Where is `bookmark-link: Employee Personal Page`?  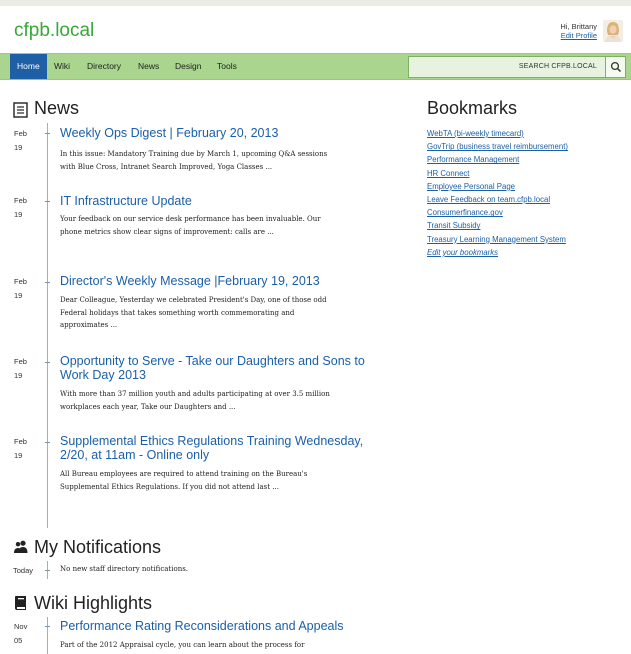
bookmark-link: Employee Personal Page is located at coordinates (497, 186).